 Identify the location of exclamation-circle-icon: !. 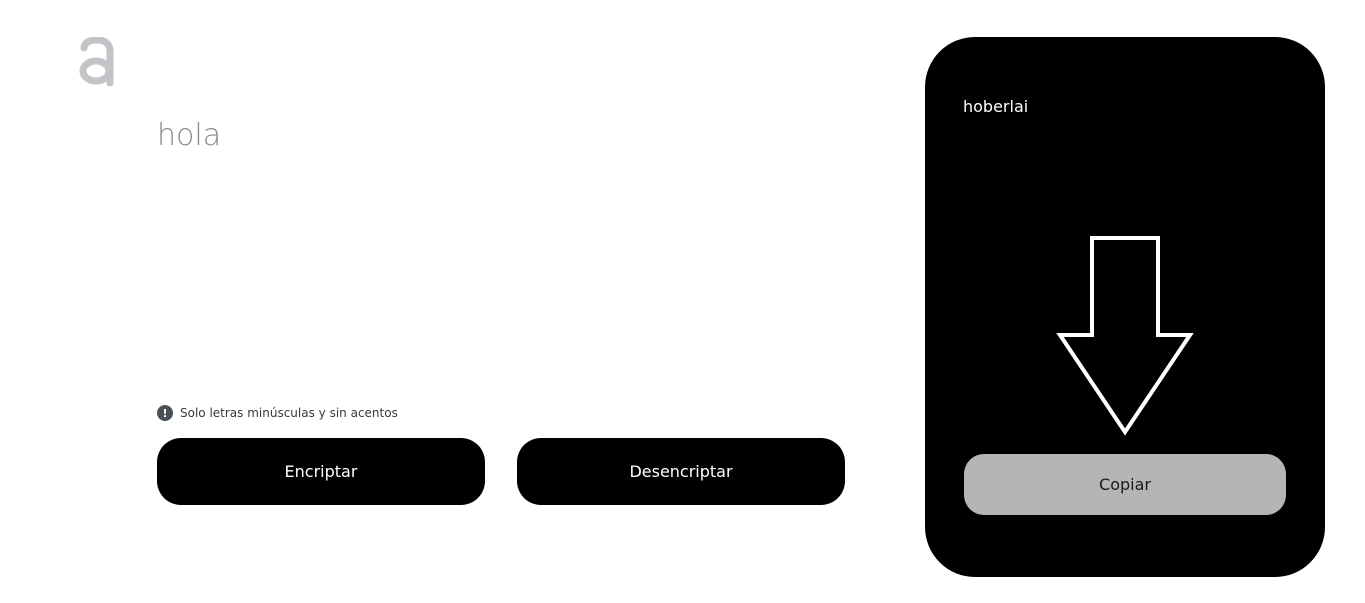
(165, 413).